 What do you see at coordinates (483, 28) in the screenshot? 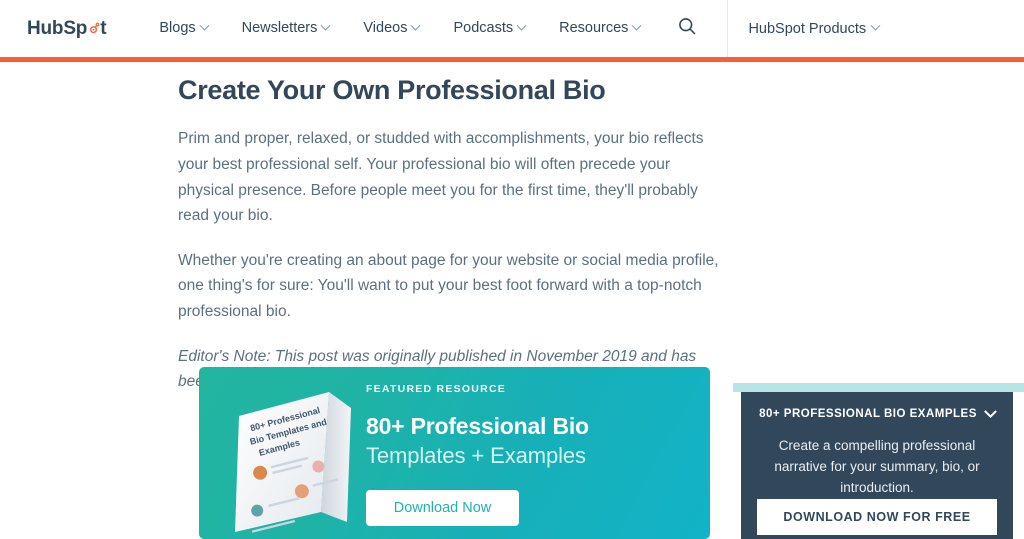
I see `nav-item-label: Podcasts` at bounding box center [483, 28].